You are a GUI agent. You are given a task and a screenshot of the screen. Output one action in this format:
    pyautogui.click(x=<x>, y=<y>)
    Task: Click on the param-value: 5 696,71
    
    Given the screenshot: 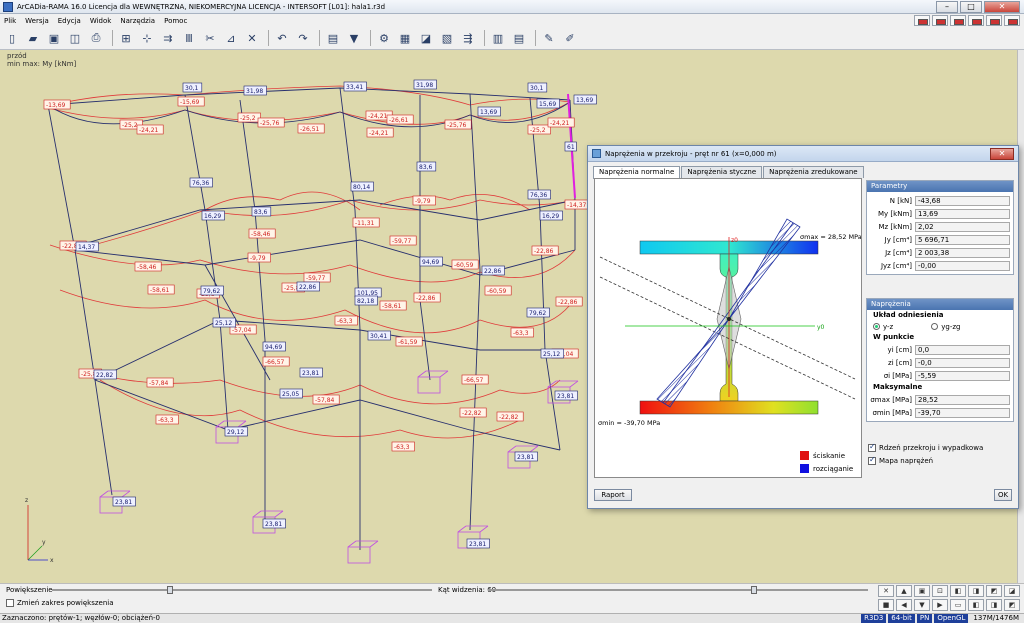 What is the action you would take?
    pyautogui.click(x=962, y=239)
    